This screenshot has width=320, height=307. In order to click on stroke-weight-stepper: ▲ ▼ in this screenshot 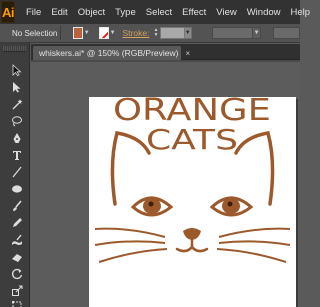, I will do `click(155, 33)`.